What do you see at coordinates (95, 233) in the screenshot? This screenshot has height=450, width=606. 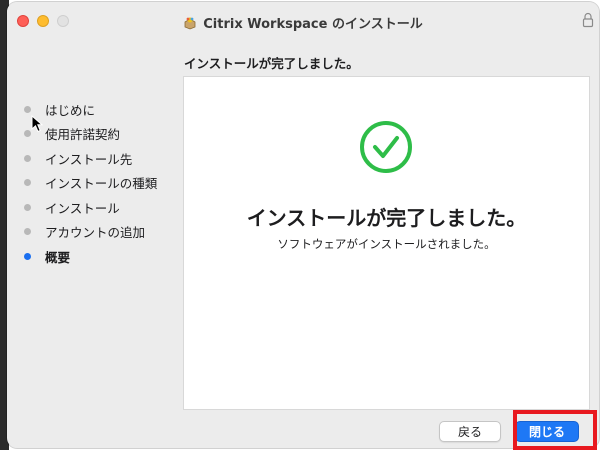 I see `step-label: アカウントの追加` at bounding box center [95, 233].